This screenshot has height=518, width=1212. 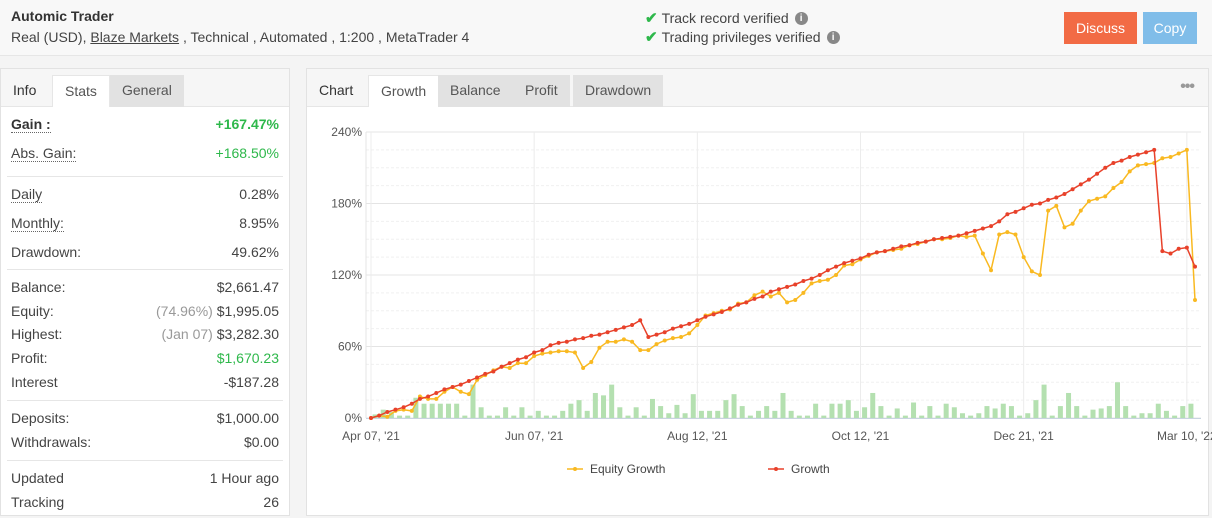 What do you see at coordinates (31, 124) in the screenshot?
I see `stat-label: Gain :` at bounding box center [31, 124].